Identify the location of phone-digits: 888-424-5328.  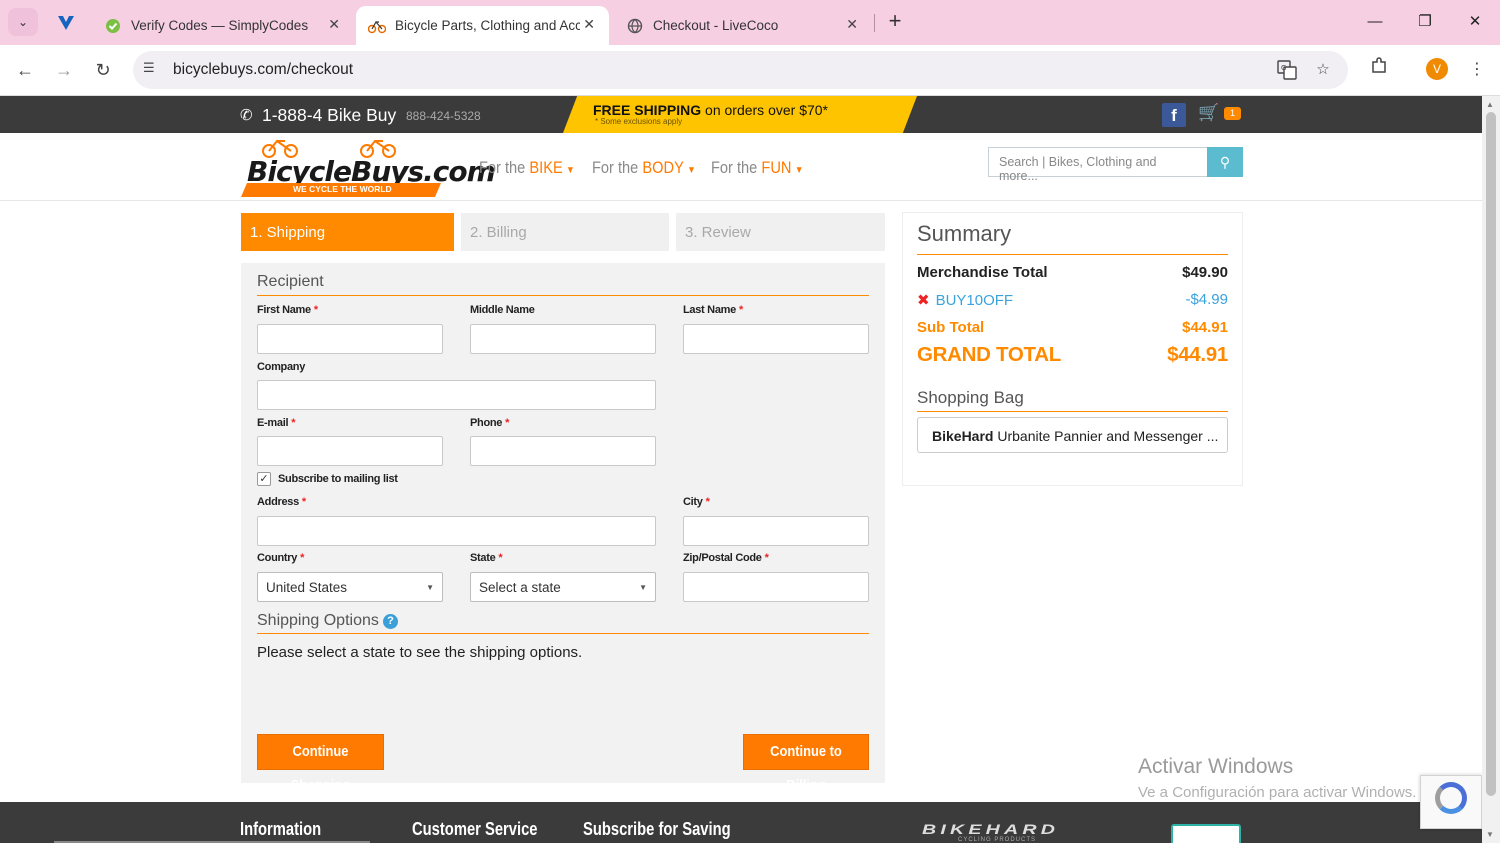
(443, 116).